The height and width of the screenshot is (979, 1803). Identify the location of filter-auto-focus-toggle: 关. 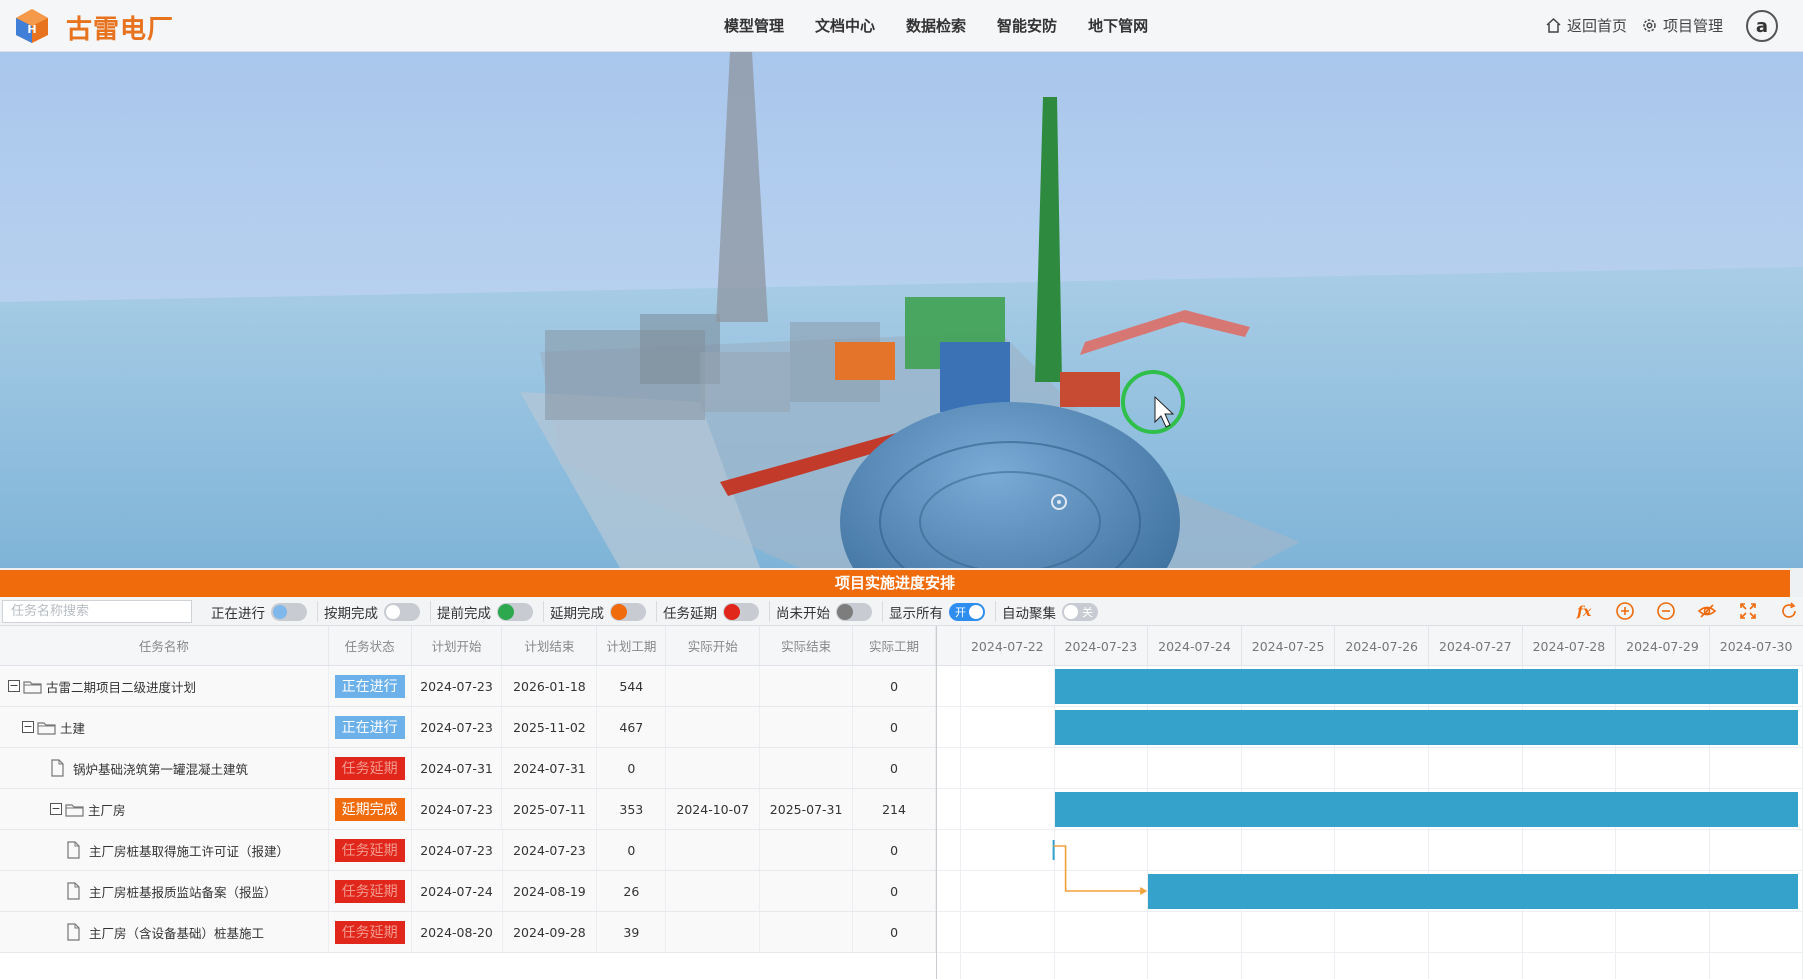
(1080, 611).